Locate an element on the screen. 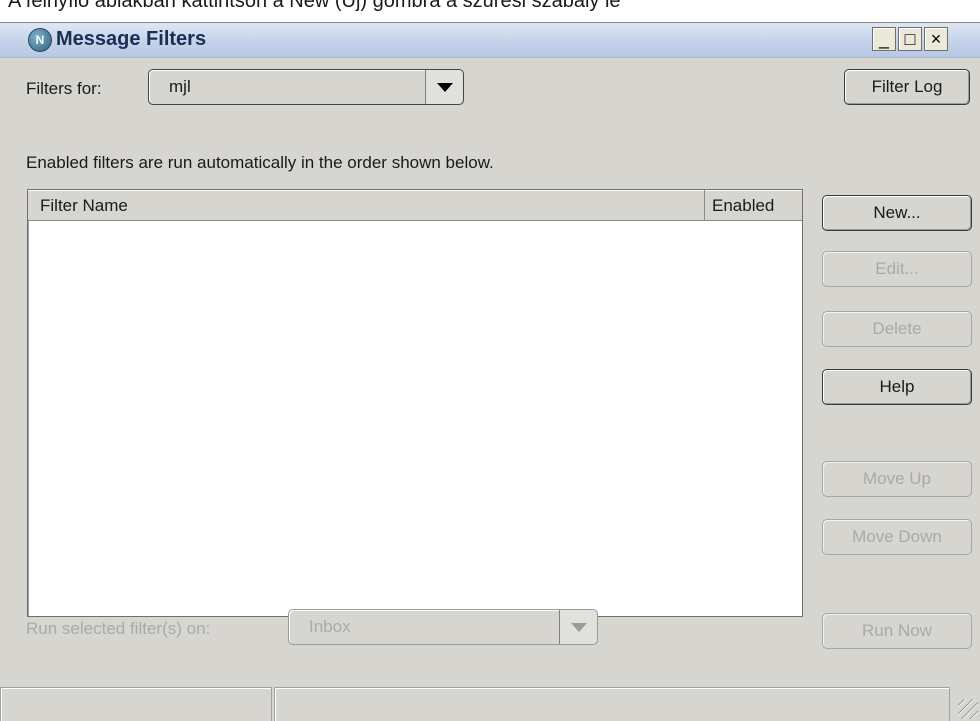 Image resolution: width=980 pixels, height=721 pixels. resize-grip-icon is located at coordinates (968, 709).